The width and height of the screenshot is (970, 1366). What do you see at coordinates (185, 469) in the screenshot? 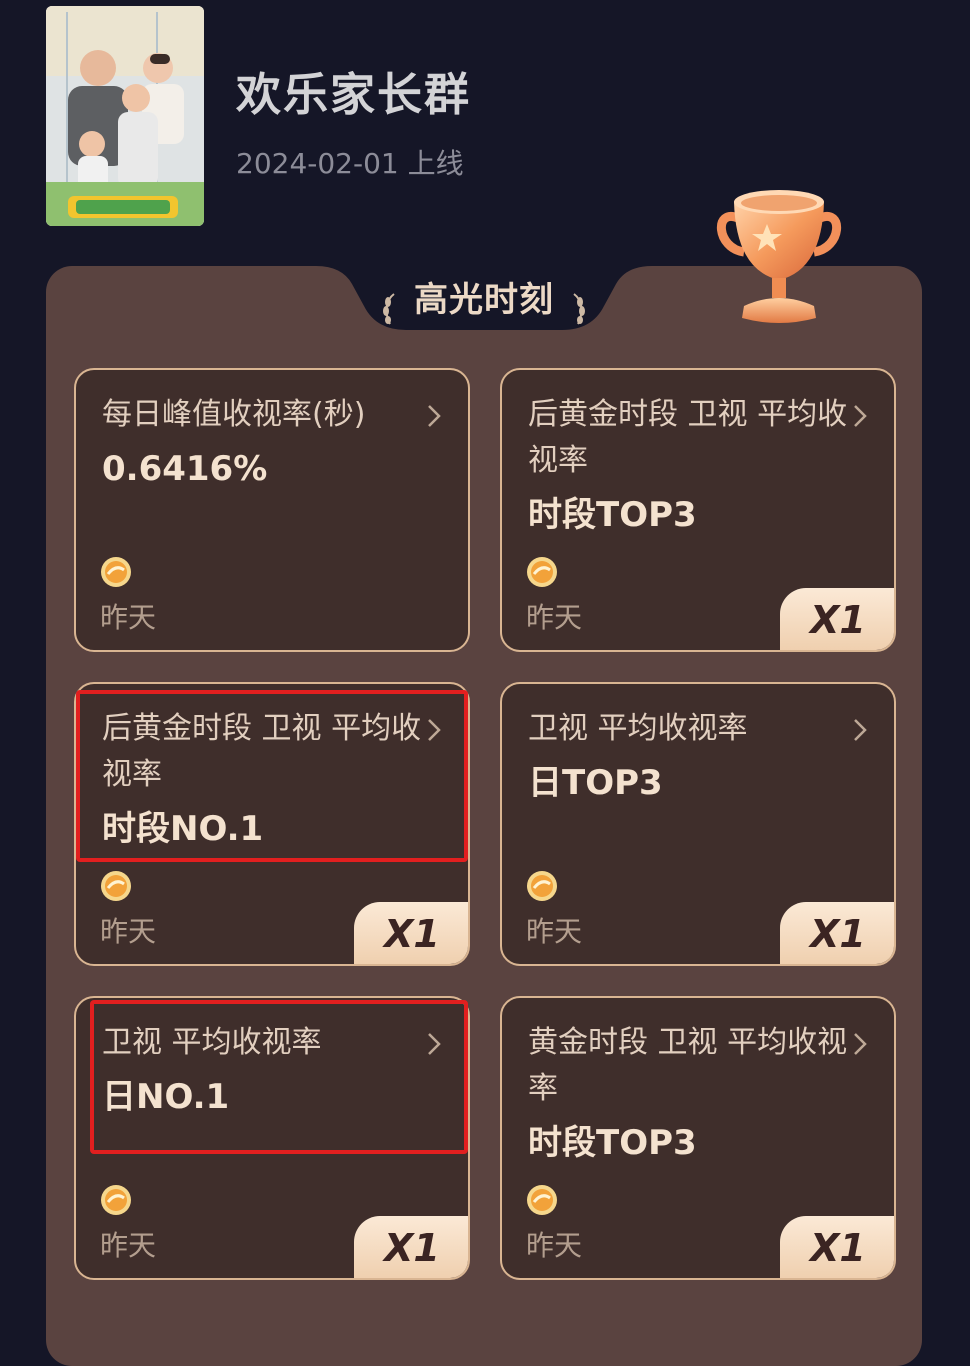
I see `card-value: 0.6416%` at bounding box center [185, 469].